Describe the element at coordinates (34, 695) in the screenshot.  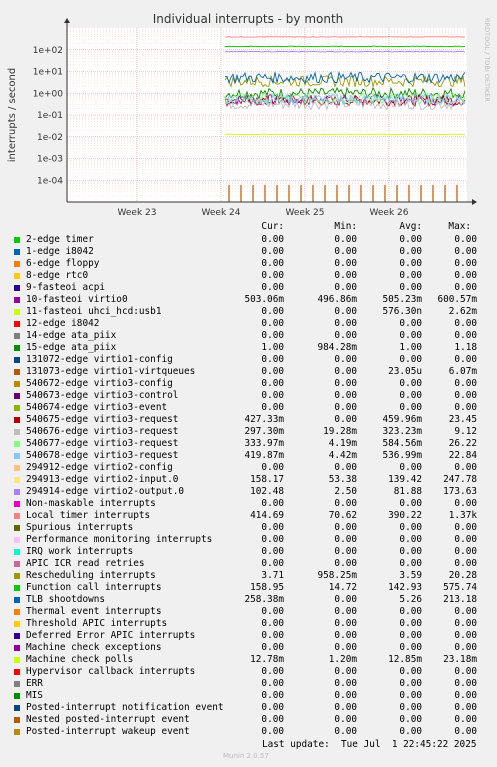
I see `legend-label: MIS` at that location.